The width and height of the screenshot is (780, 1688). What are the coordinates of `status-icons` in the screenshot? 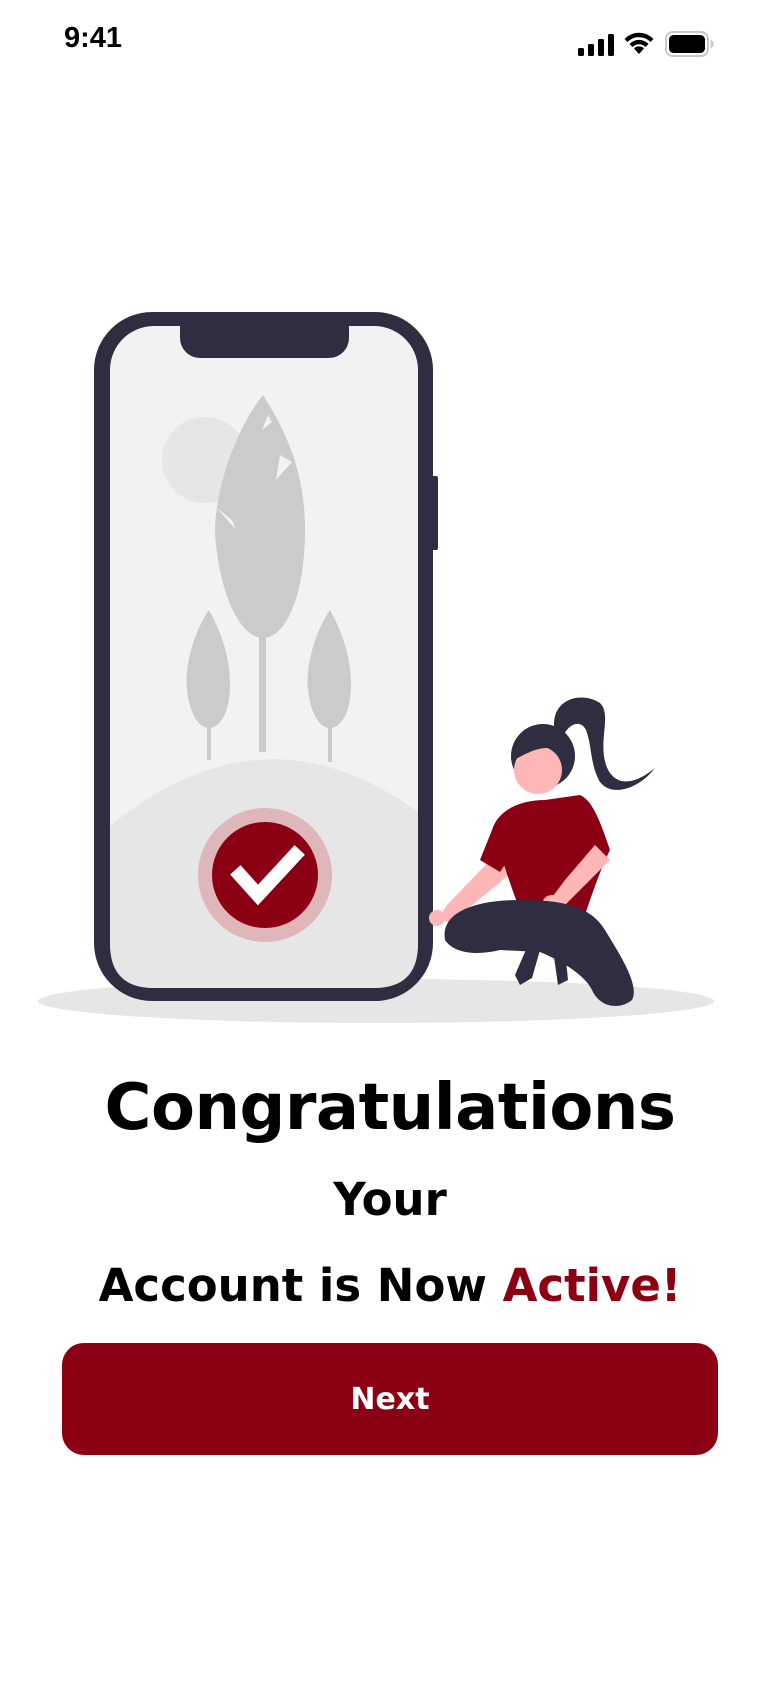 It's located at (648, 45).